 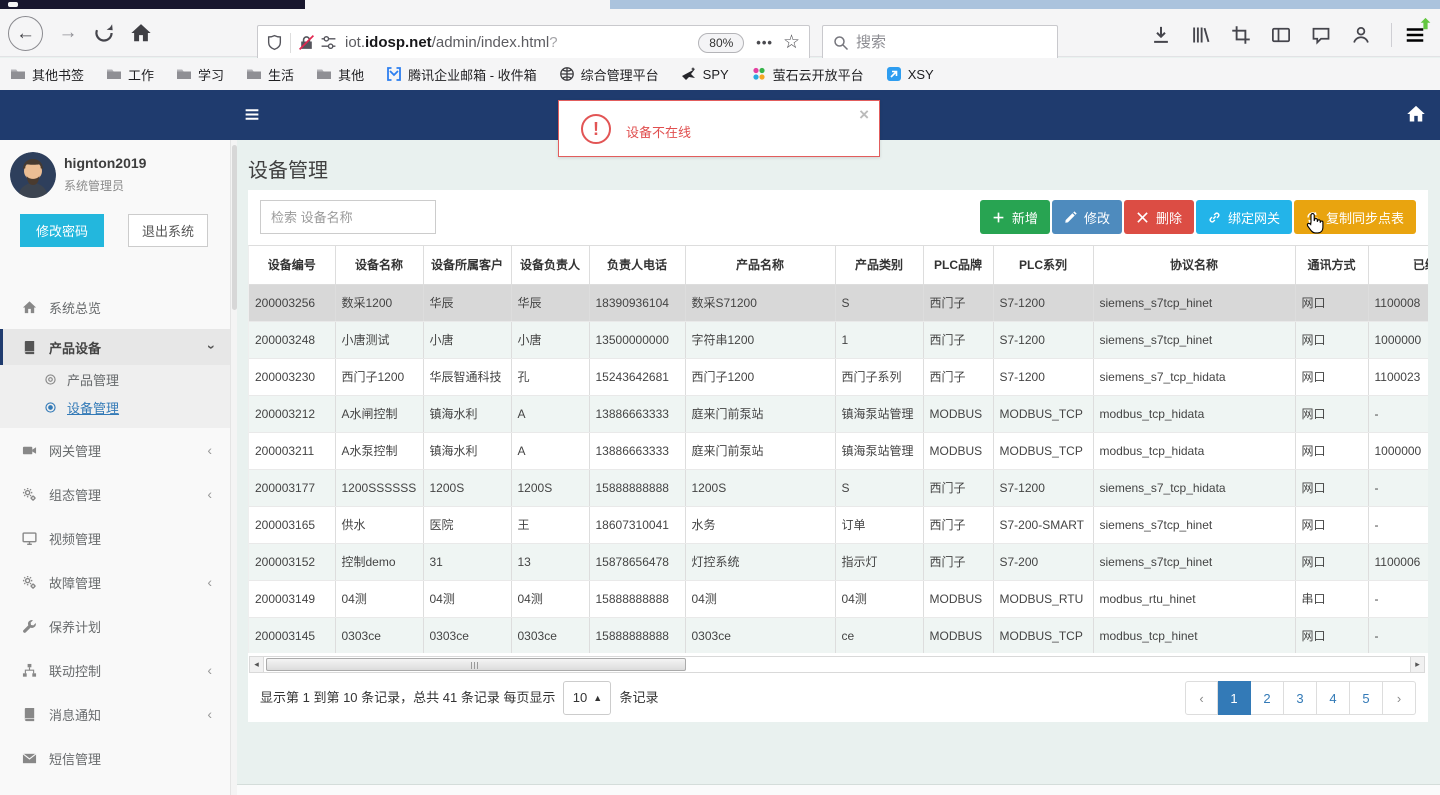 I want to click on browser-search-box, so click(x=940, y=42).